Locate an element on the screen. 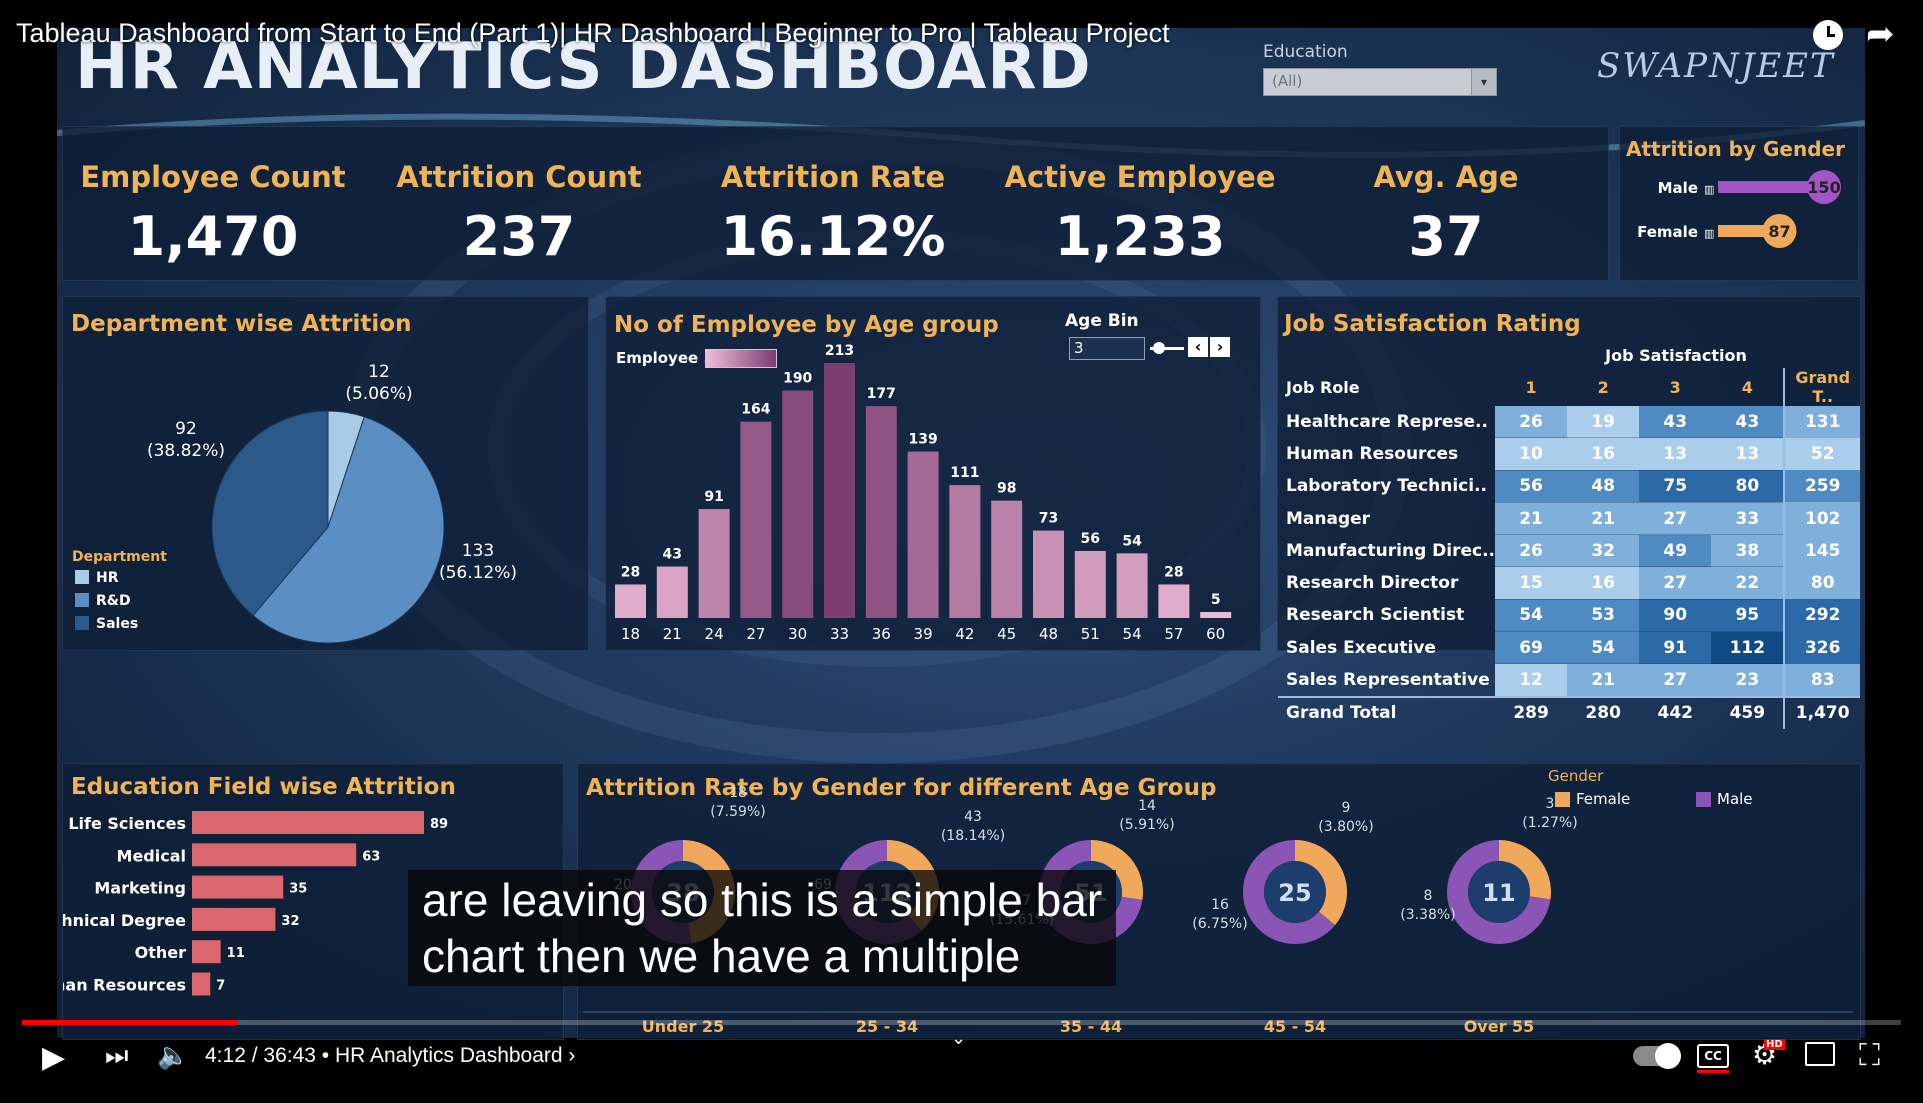  table-row: Laboratory Technici.. 56 48 75 80 259 is located at coordinates (1569, 486).